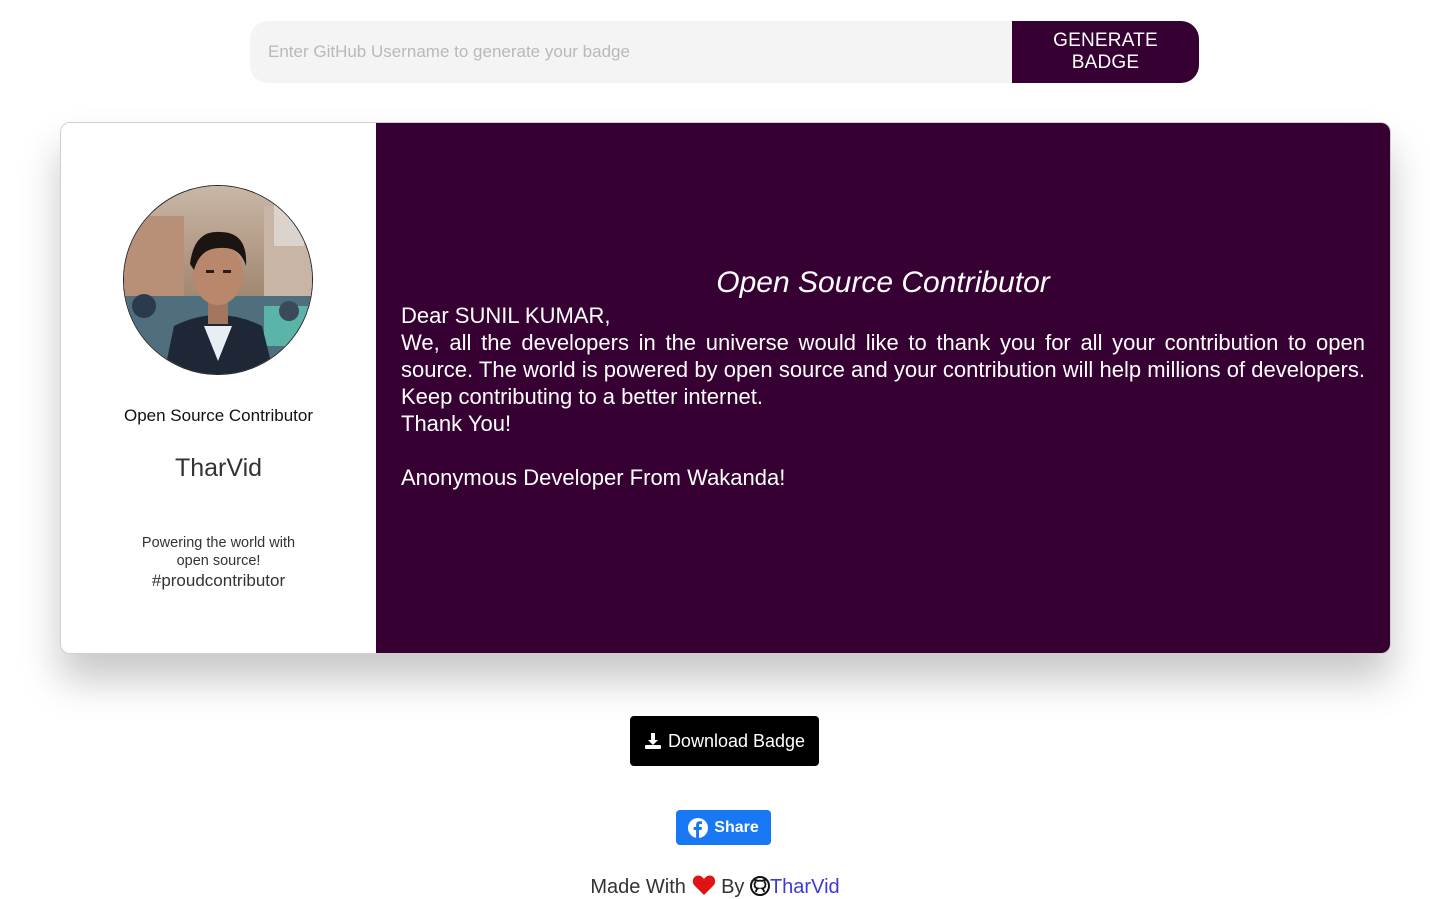  What do you see at coordinates (698, 827) in the screenshot?
I see `facebook-icon` at bounding box center [698, 827].